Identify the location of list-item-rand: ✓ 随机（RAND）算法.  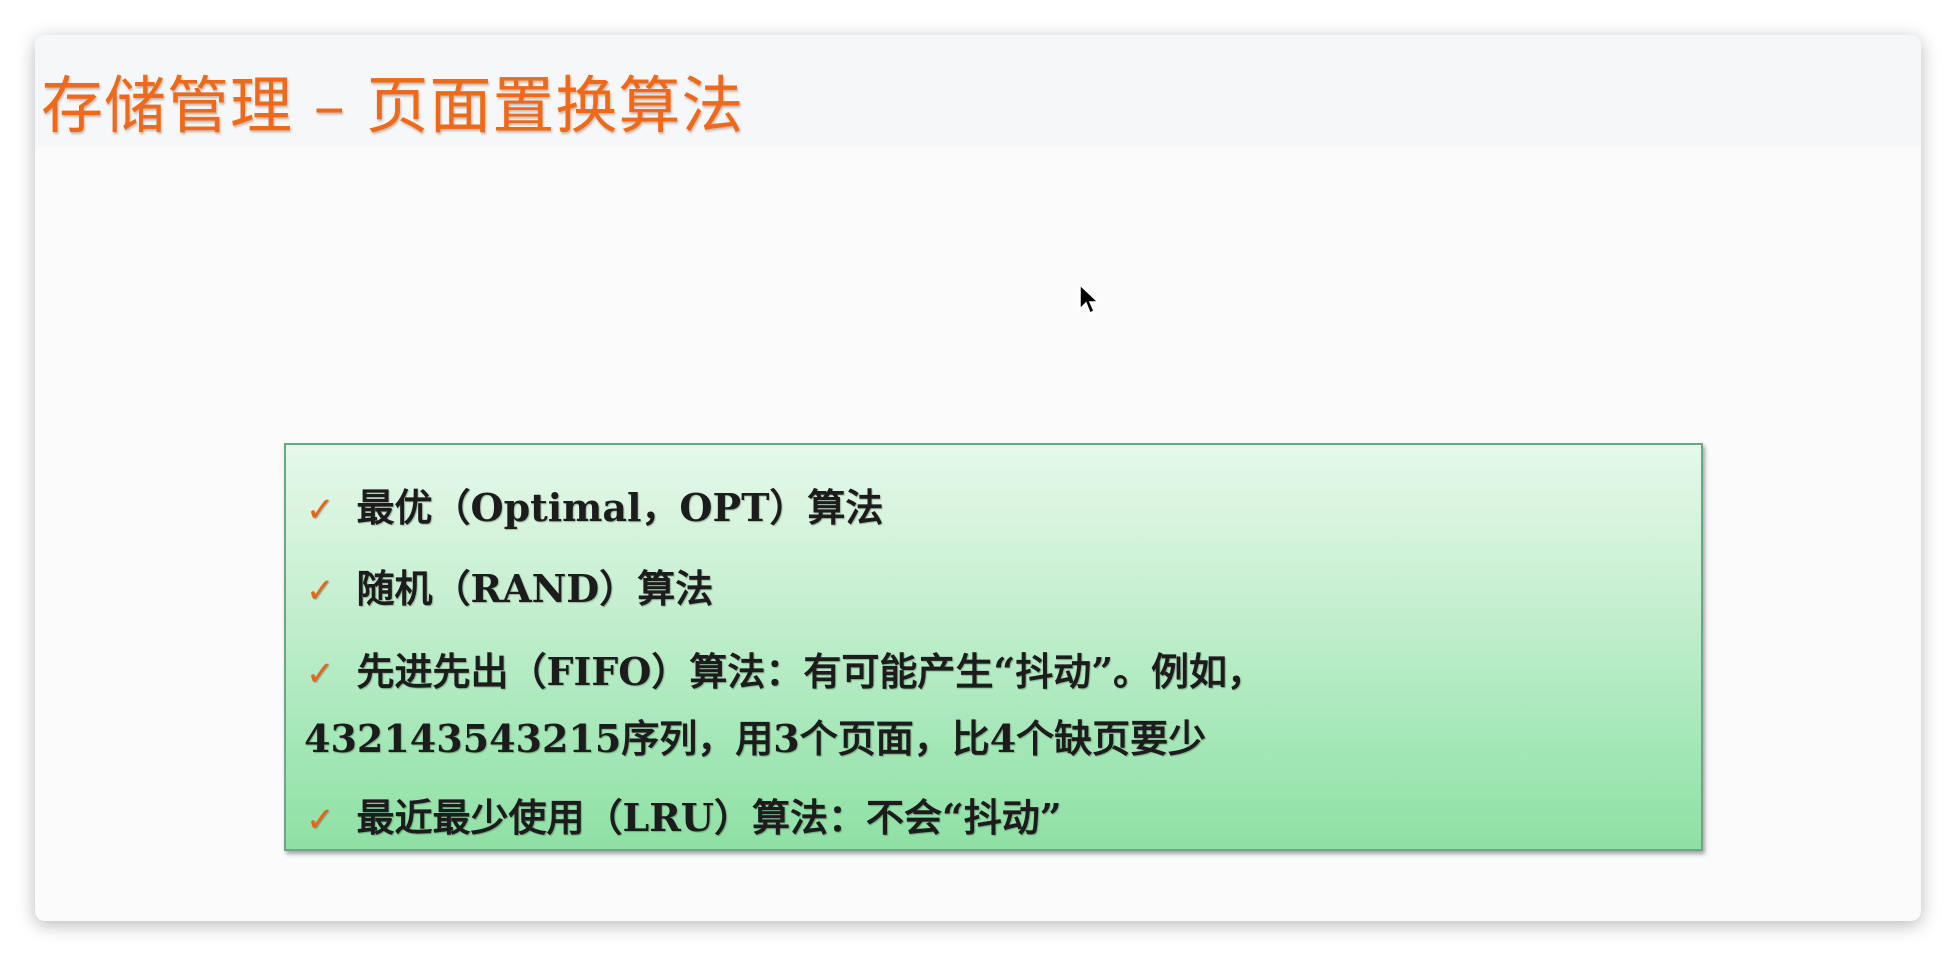
(509, 585).